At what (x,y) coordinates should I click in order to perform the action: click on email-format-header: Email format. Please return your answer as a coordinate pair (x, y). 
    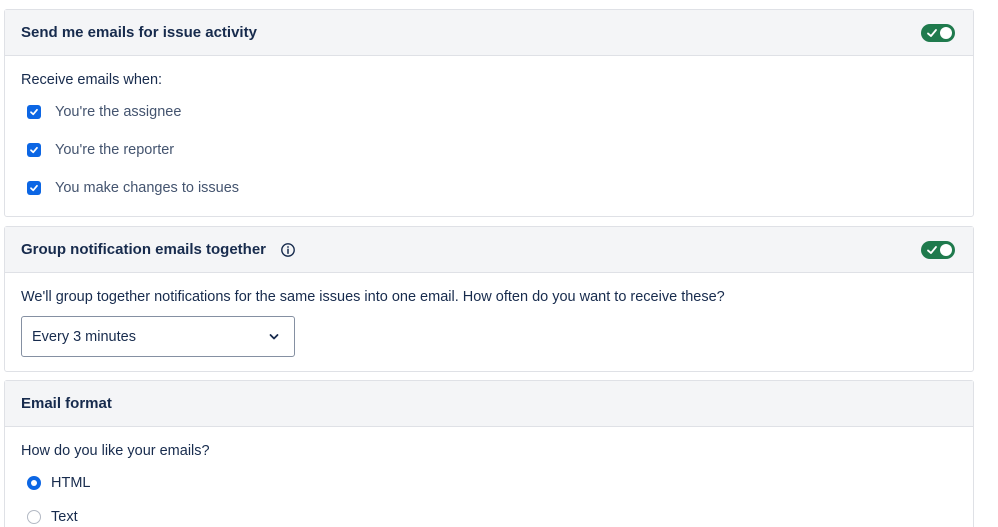
    Looking at the image, I should click on (489, 404).